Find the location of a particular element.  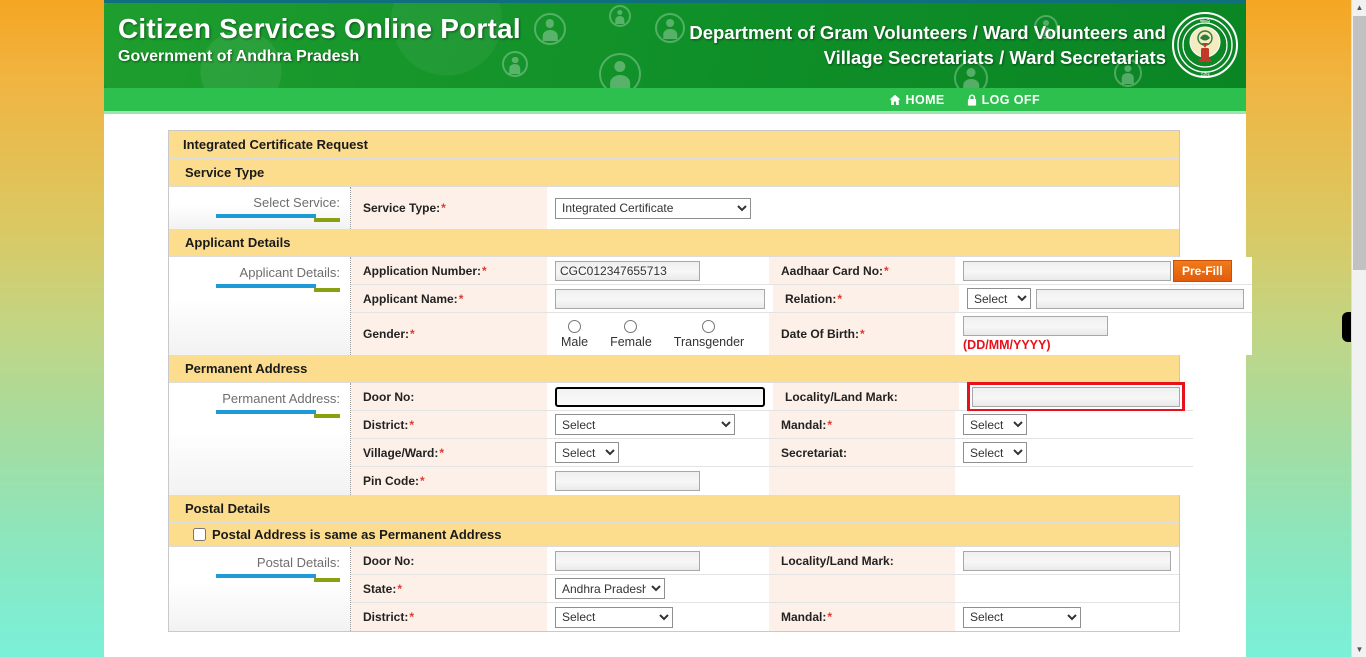

permanent-pincode-input is located at coordinates (627, 481).